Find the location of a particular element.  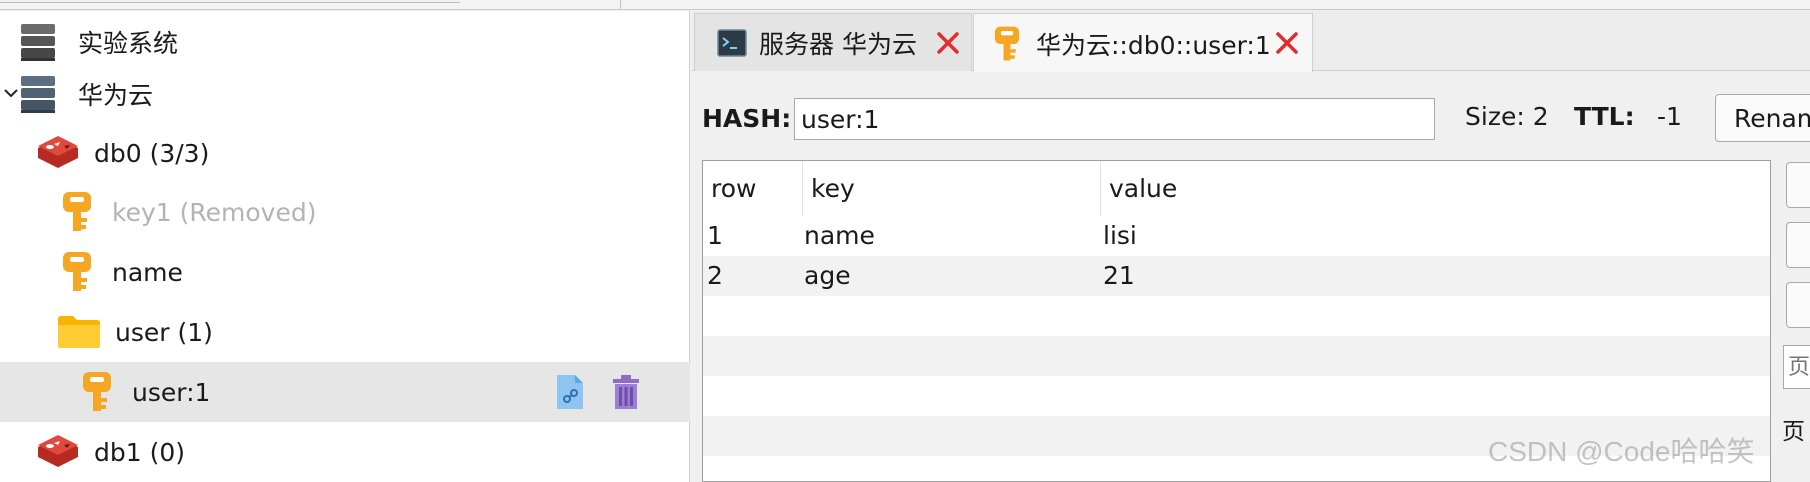

terminal-icon is located at coordinates (732, 42).